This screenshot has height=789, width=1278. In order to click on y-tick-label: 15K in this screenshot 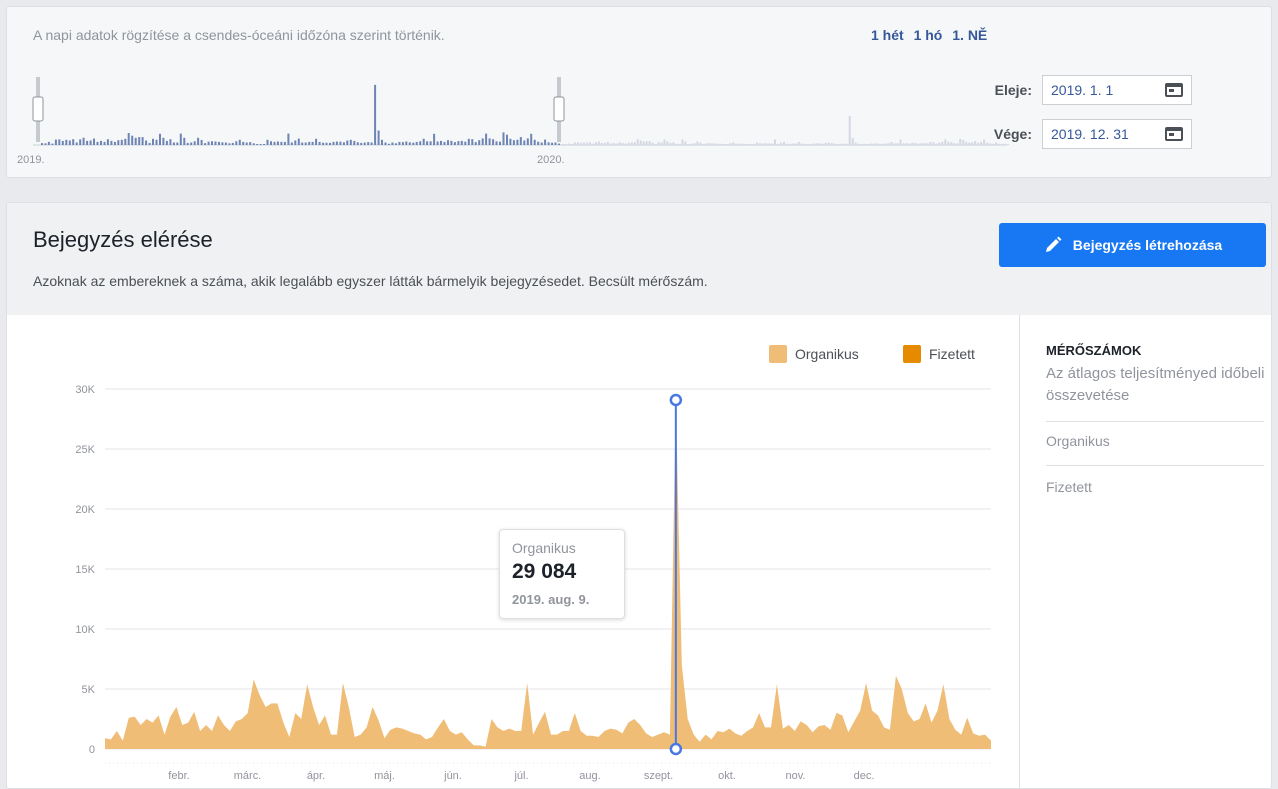, I will do `click(85, 570)`.